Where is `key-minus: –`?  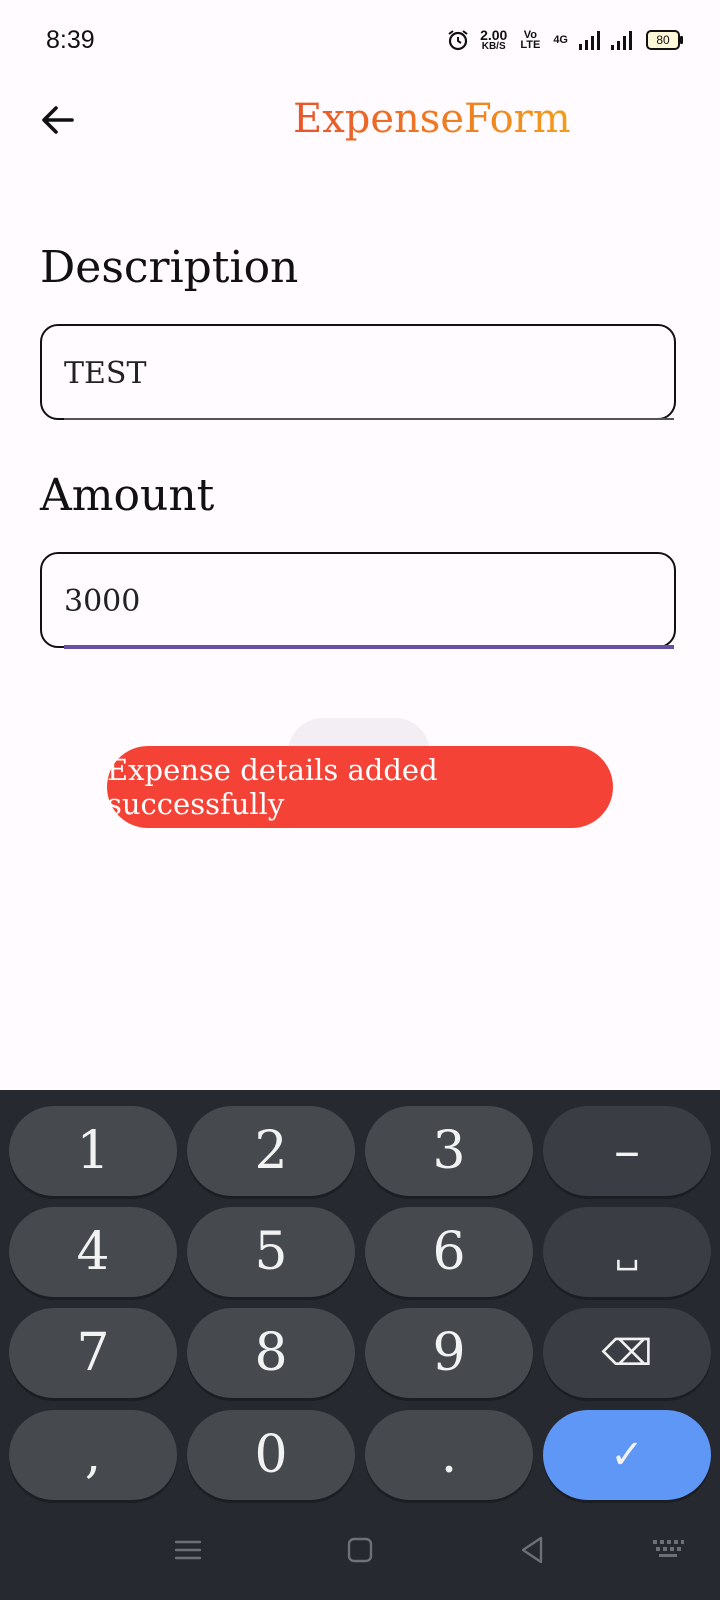 key-minus: – is located at coordinates (627, 1151).